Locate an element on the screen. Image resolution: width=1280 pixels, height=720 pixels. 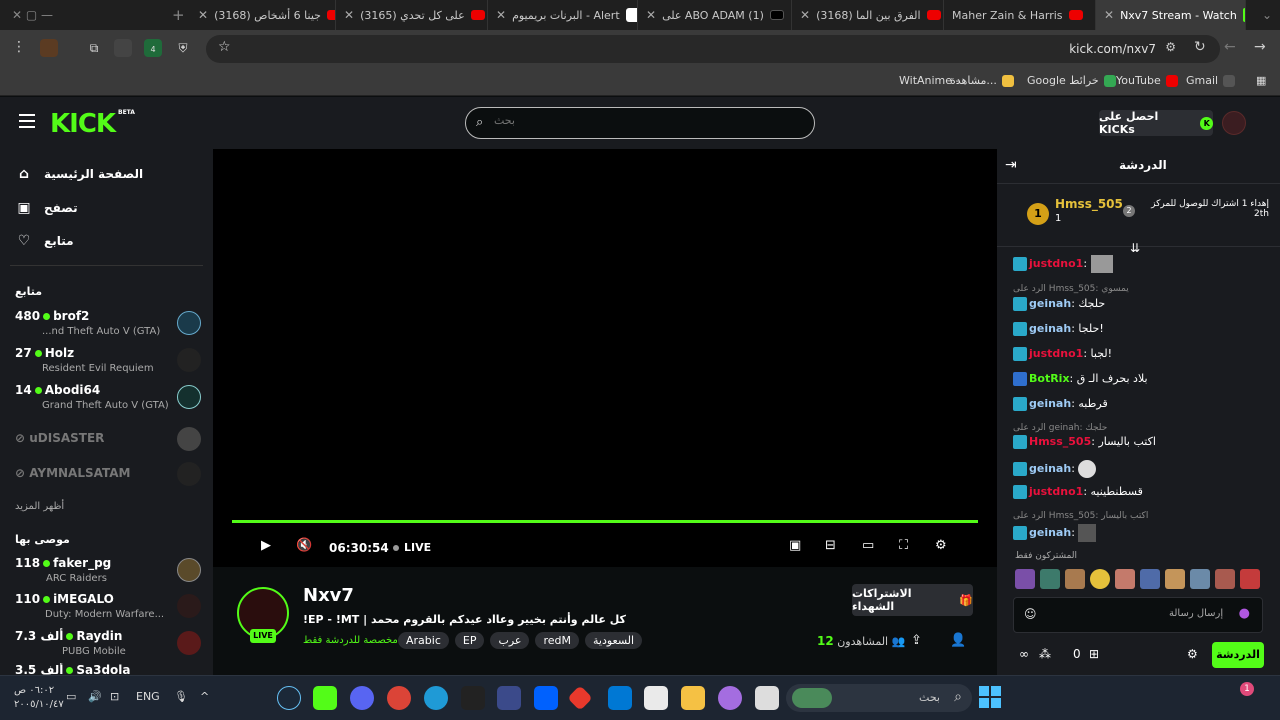
tag-ep: EP is located at coordinates (469, 640).